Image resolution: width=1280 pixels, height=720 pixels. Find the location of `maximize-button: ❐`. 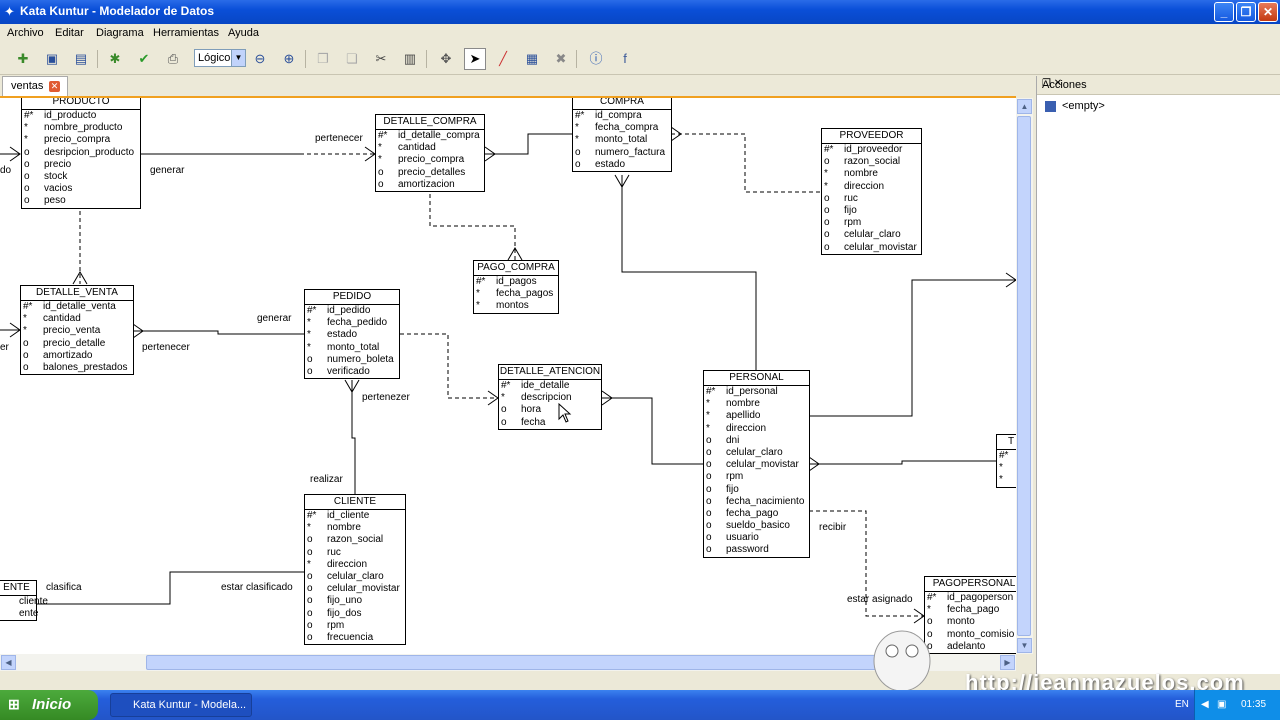

maximize-button: ❐ is located at coordinates (1246, 12).